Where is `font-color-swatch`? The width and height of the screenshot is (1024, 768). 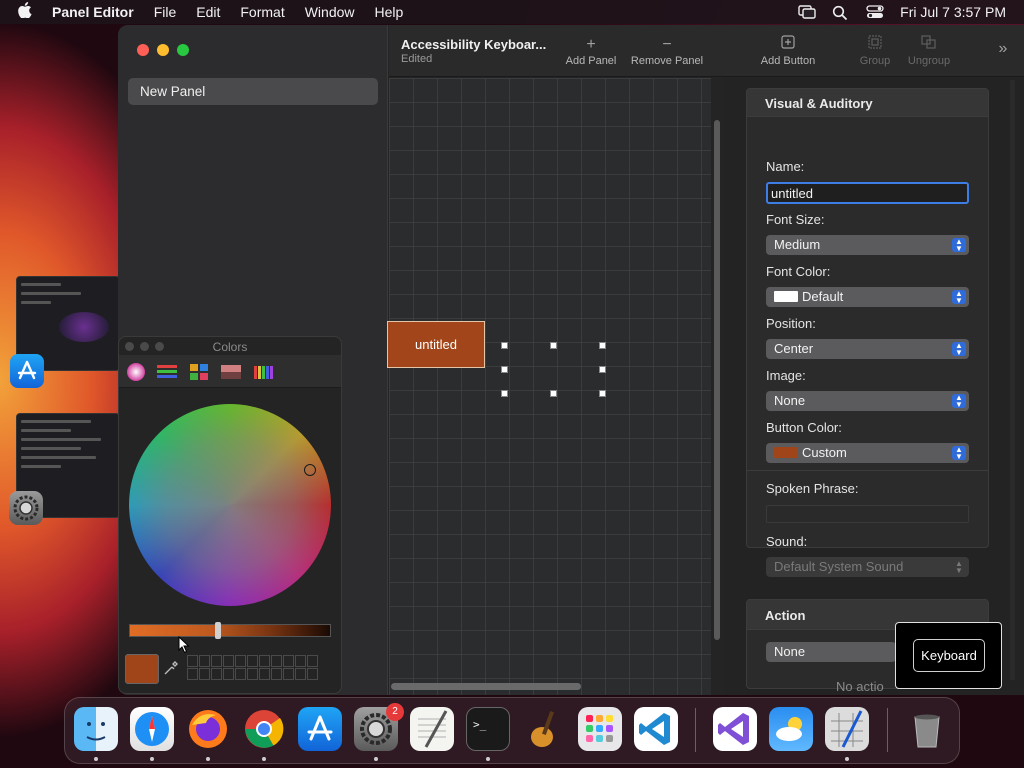 font-color-swatch is located at coordinates (786, 296).